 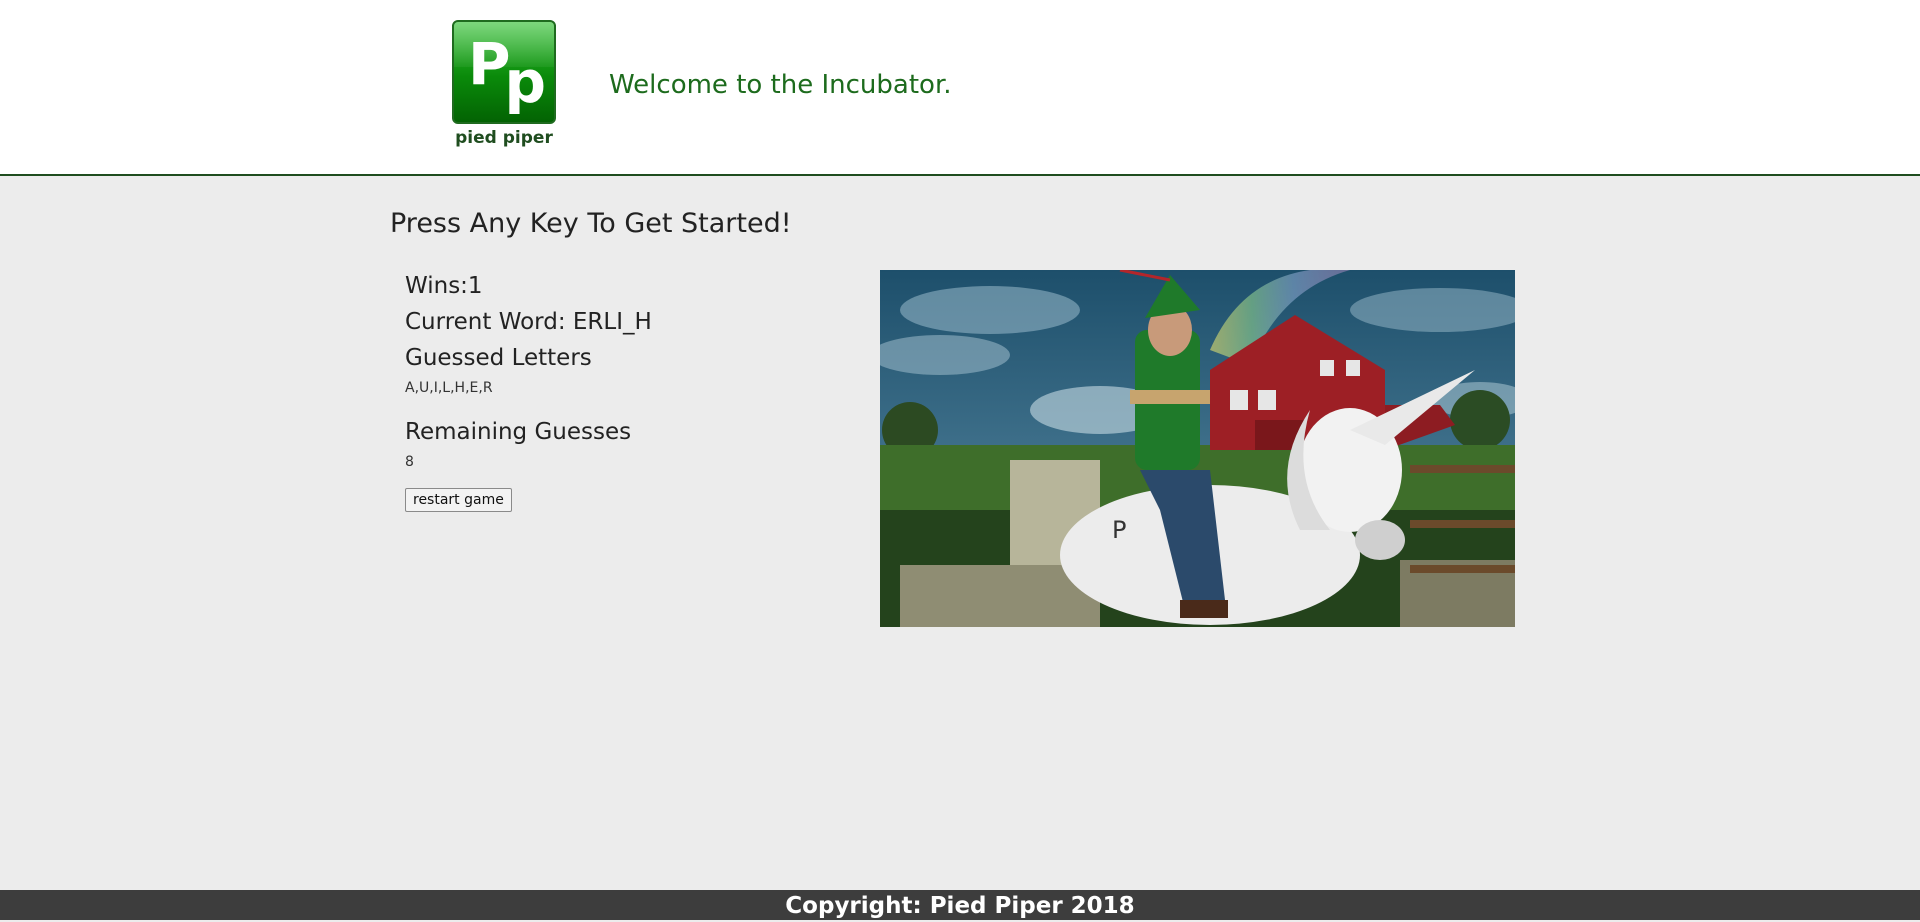 What do you see at coordinates (528, 322) in the screenshot?
I see `current-word: Current Word: ERLI_H` at bounding box center [528, 322].